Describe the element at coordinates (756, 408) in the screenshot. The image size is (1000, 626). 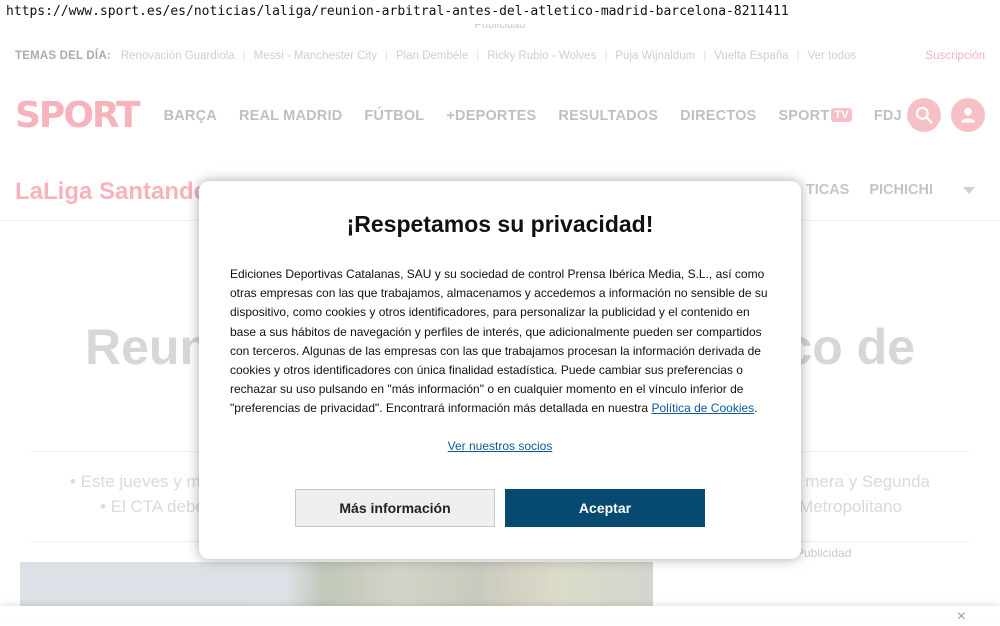
I see `consent-body-period: .` at that location.